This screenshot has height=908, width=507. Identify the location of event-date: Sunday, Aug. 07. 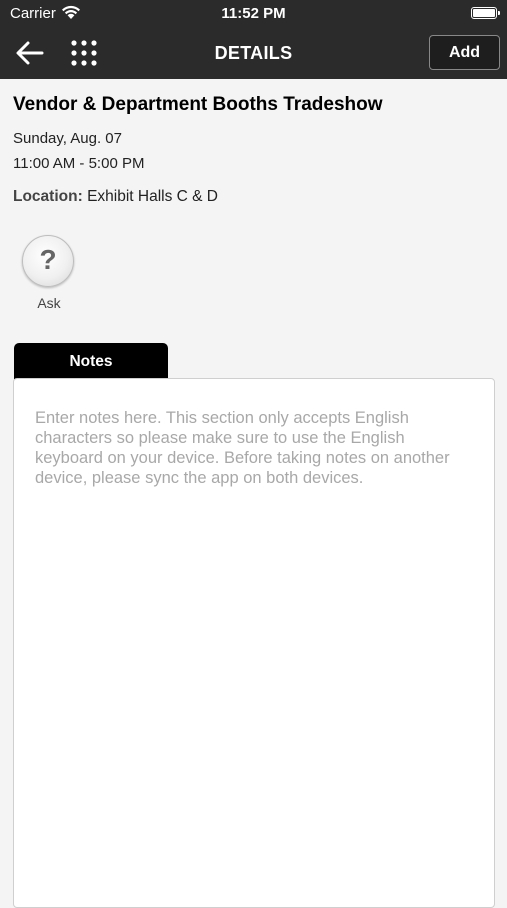
(67, 138).